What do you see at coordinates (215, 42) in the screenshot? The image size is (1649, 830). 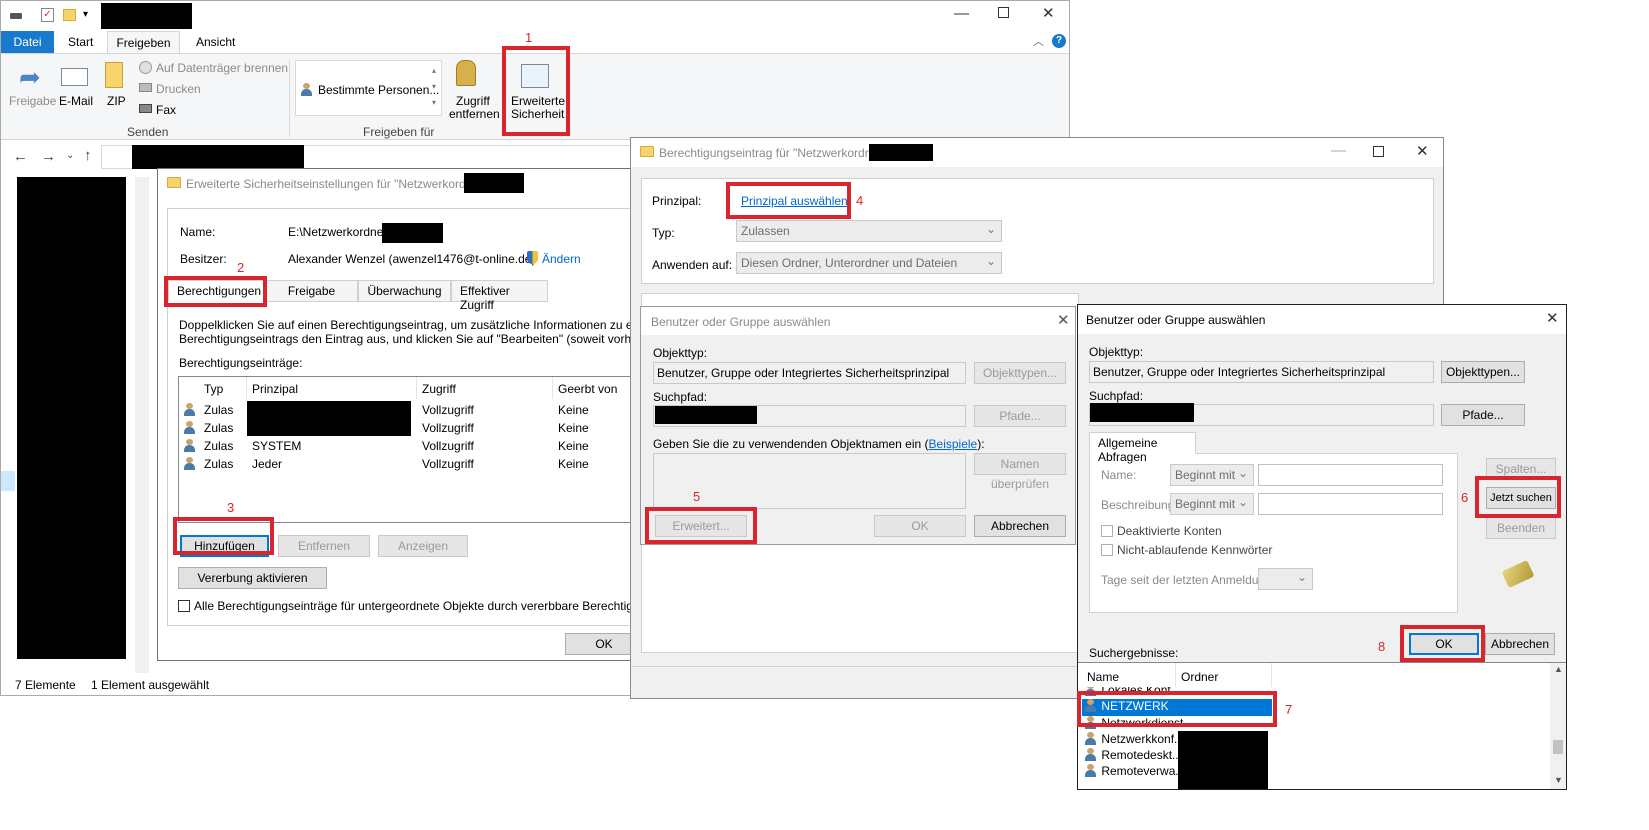 I see `tab-ansicht: Ansicht` at bounding box center [215, 42].